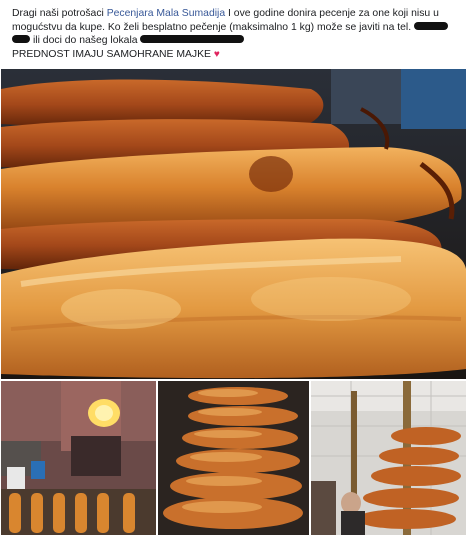 The image size is (468, 536). What do you see at coordinates (111, 54) in the screenshot?
I see `post-text-line4: PREDNOST IMAJU SAMOHRANE MAJKE` at bounding box center [111, 54].